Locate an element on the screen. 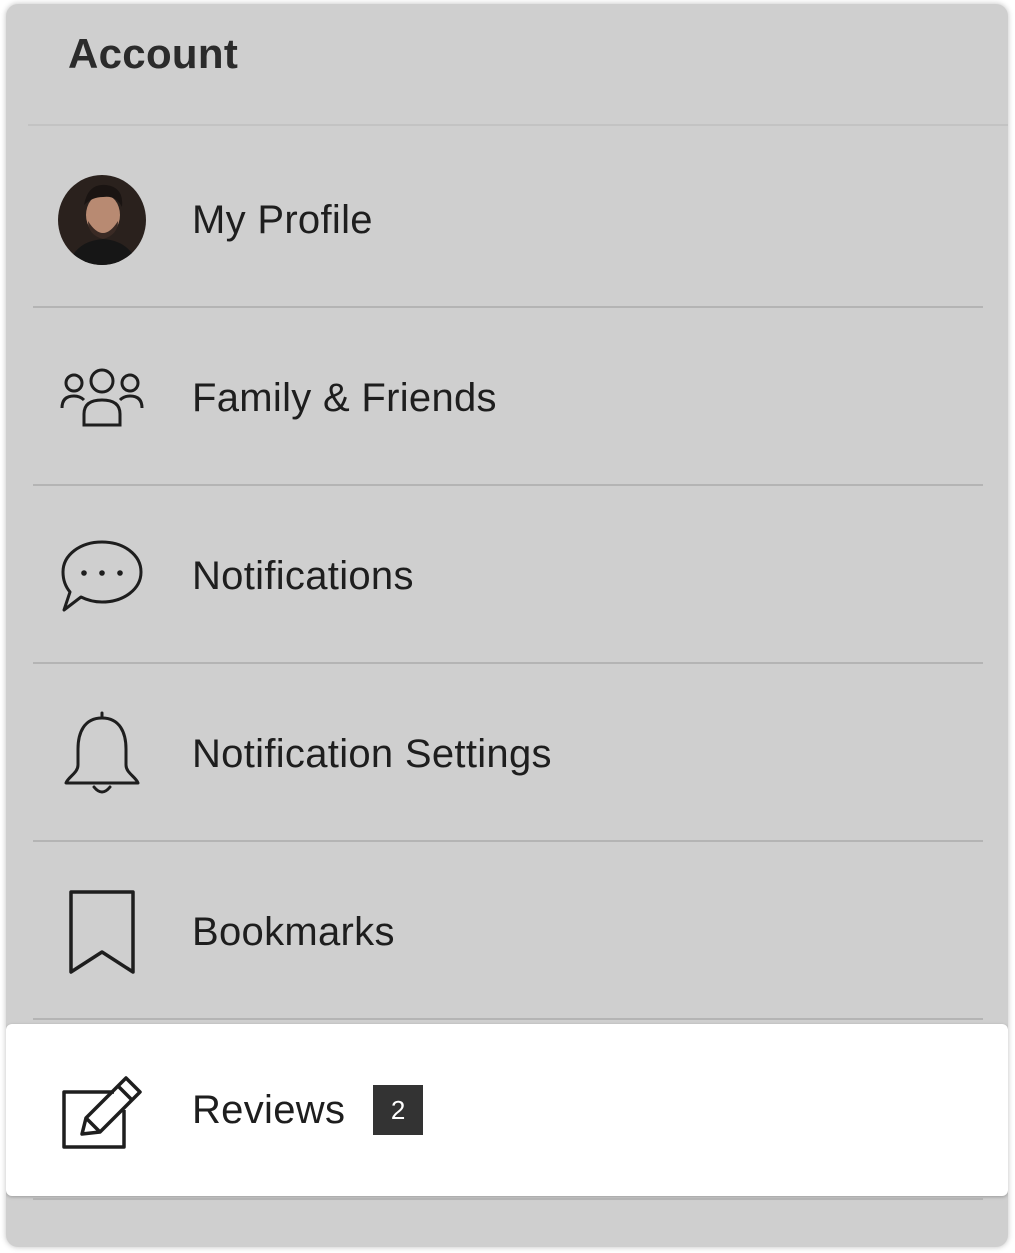 The width and height of the screenshot is (1015, 1253). count-badge: 2 is located at coordinates (398, 1110).